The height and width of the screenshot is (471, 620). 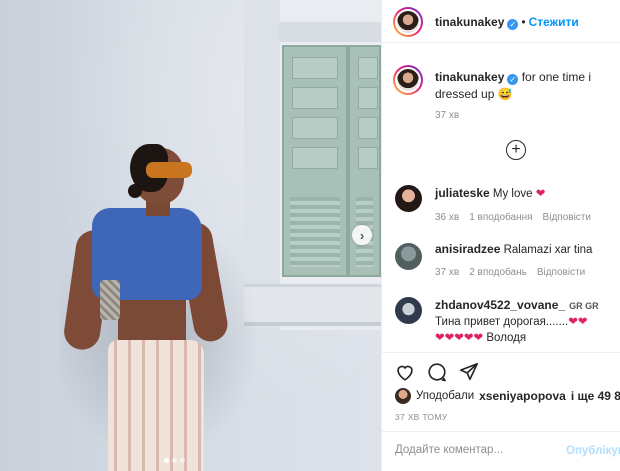 What do you see at coordinates (445, 396) in the screenshot?
I see `likes-prefix: Уподобали` at bounding box center [445, 396].